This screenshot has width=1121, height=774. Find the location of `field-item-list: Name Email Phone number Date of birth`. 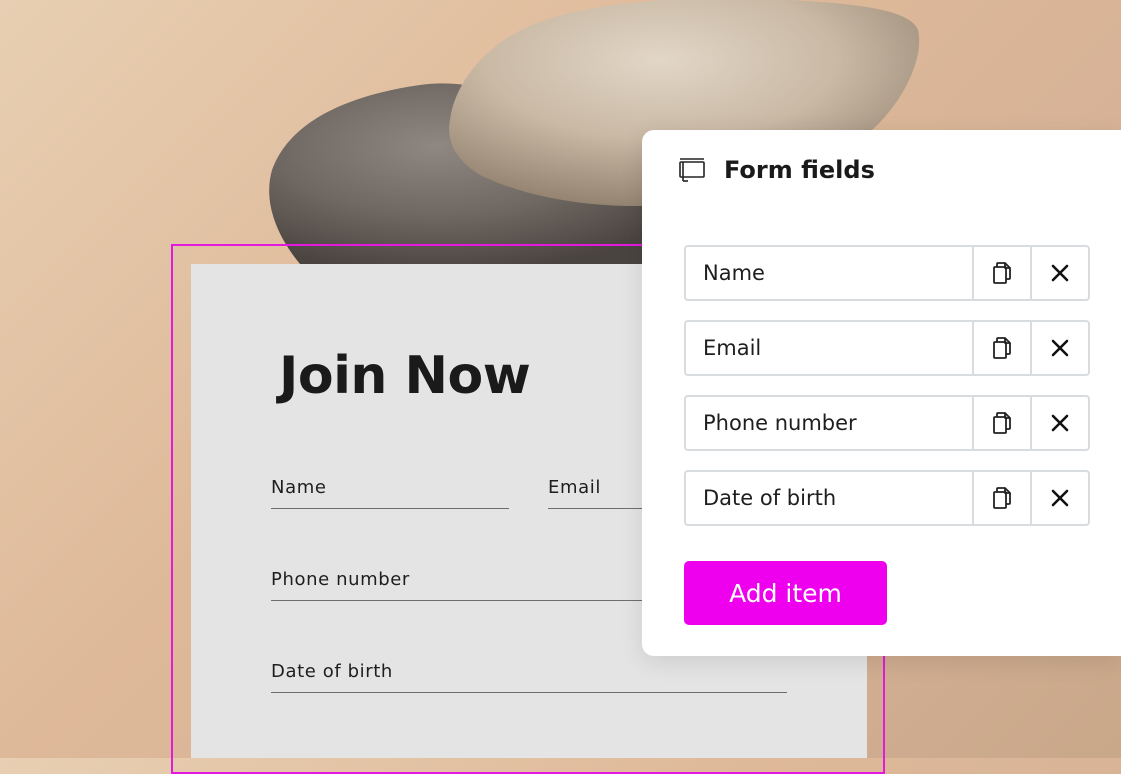

field-item-list: Name Email Phone number Date of birth is located at coordinates (887, 395).